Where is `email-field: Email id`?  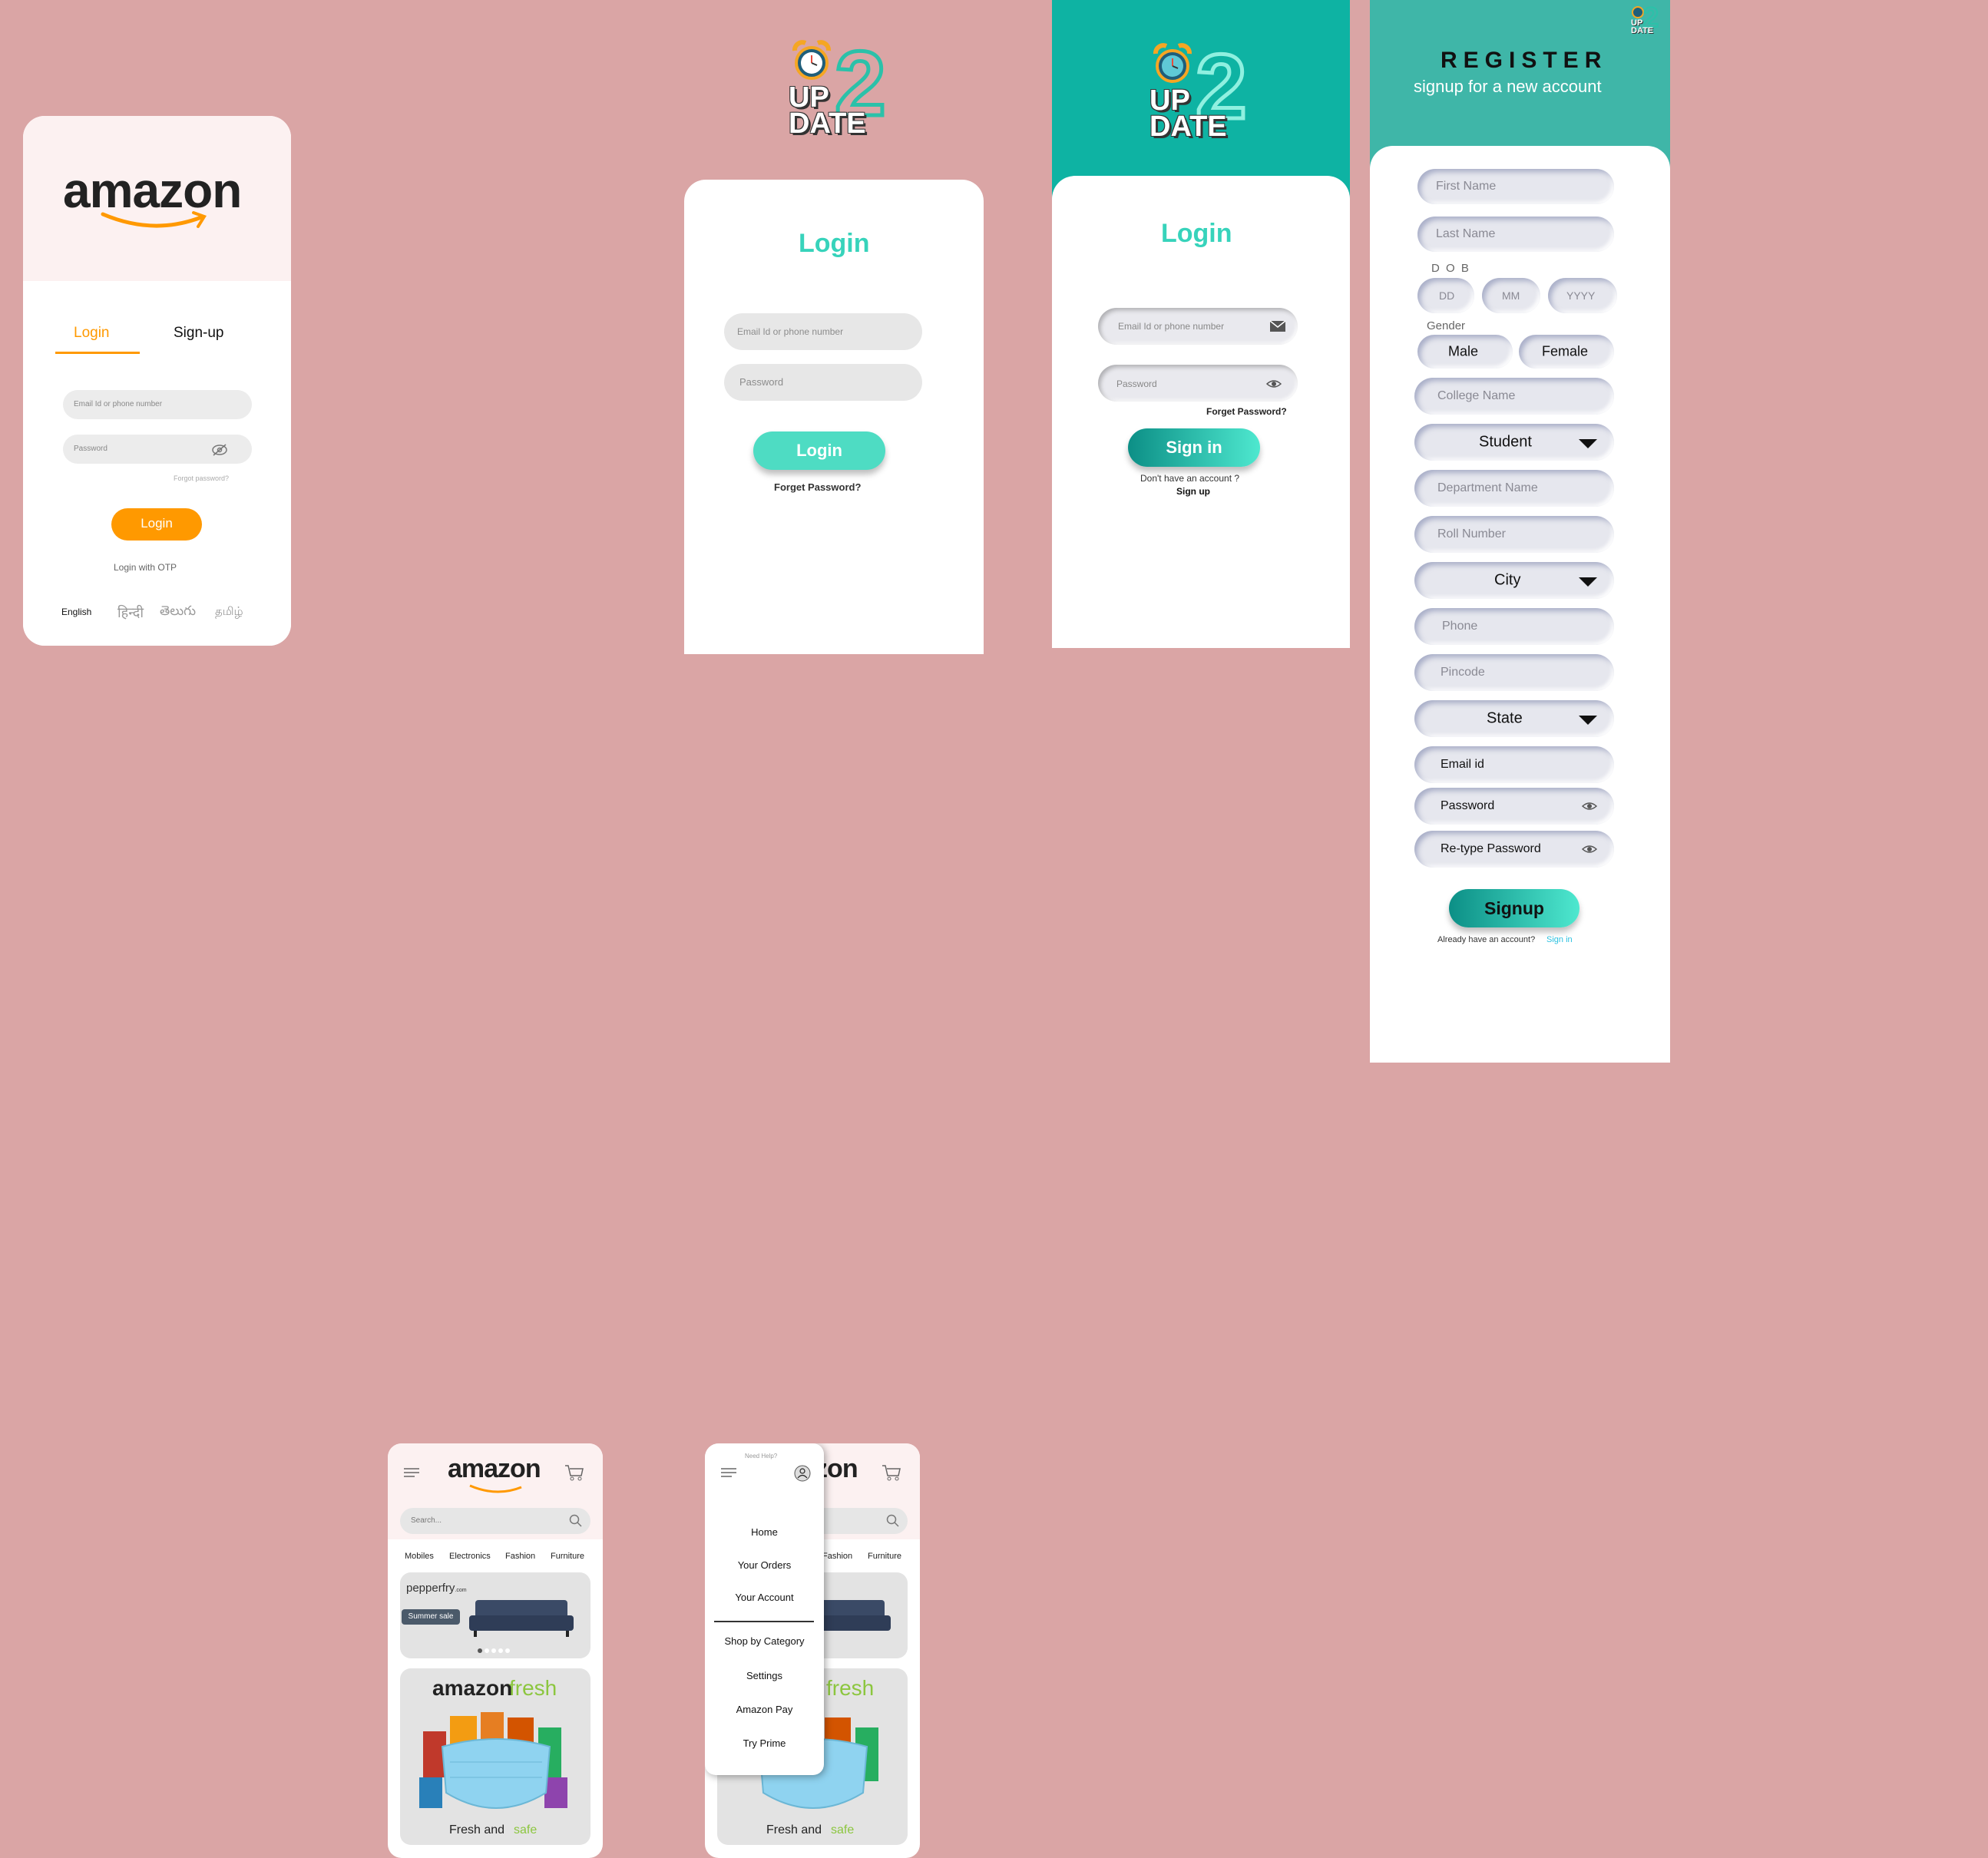
email-field: Email id is located at coordinates (1514, 764).